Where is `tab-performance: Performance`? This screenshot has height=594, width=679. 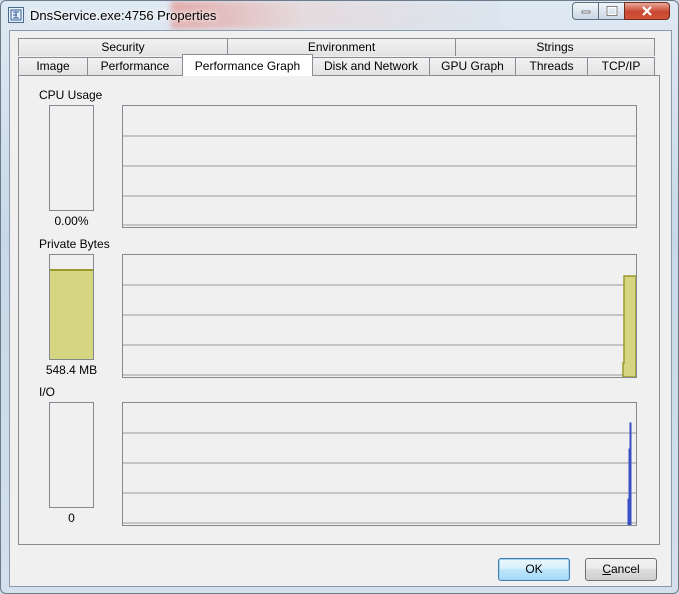
tab-performance: Performance is located at coordinates (135, 66).